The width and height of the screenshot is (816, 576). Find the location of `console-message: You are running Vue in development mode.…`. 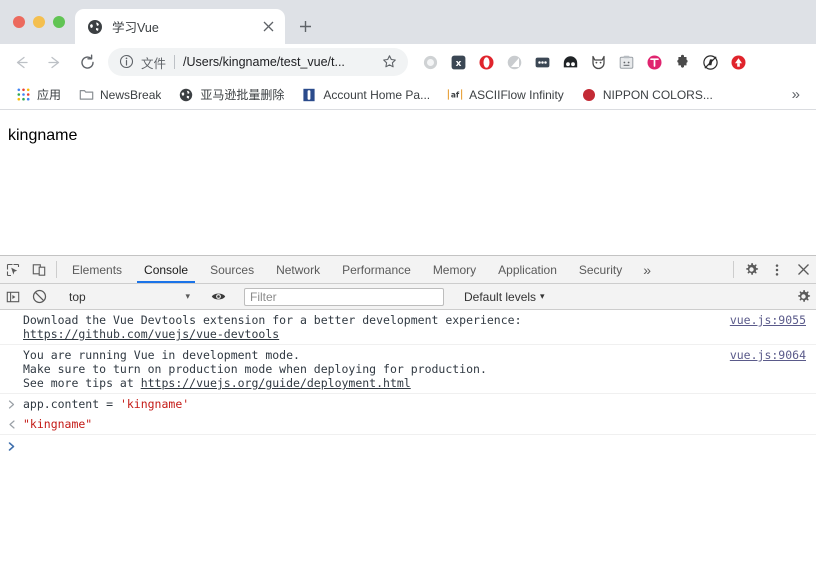

console-message: You are running Vue in development mode.… is located at coordinates (408, 369).